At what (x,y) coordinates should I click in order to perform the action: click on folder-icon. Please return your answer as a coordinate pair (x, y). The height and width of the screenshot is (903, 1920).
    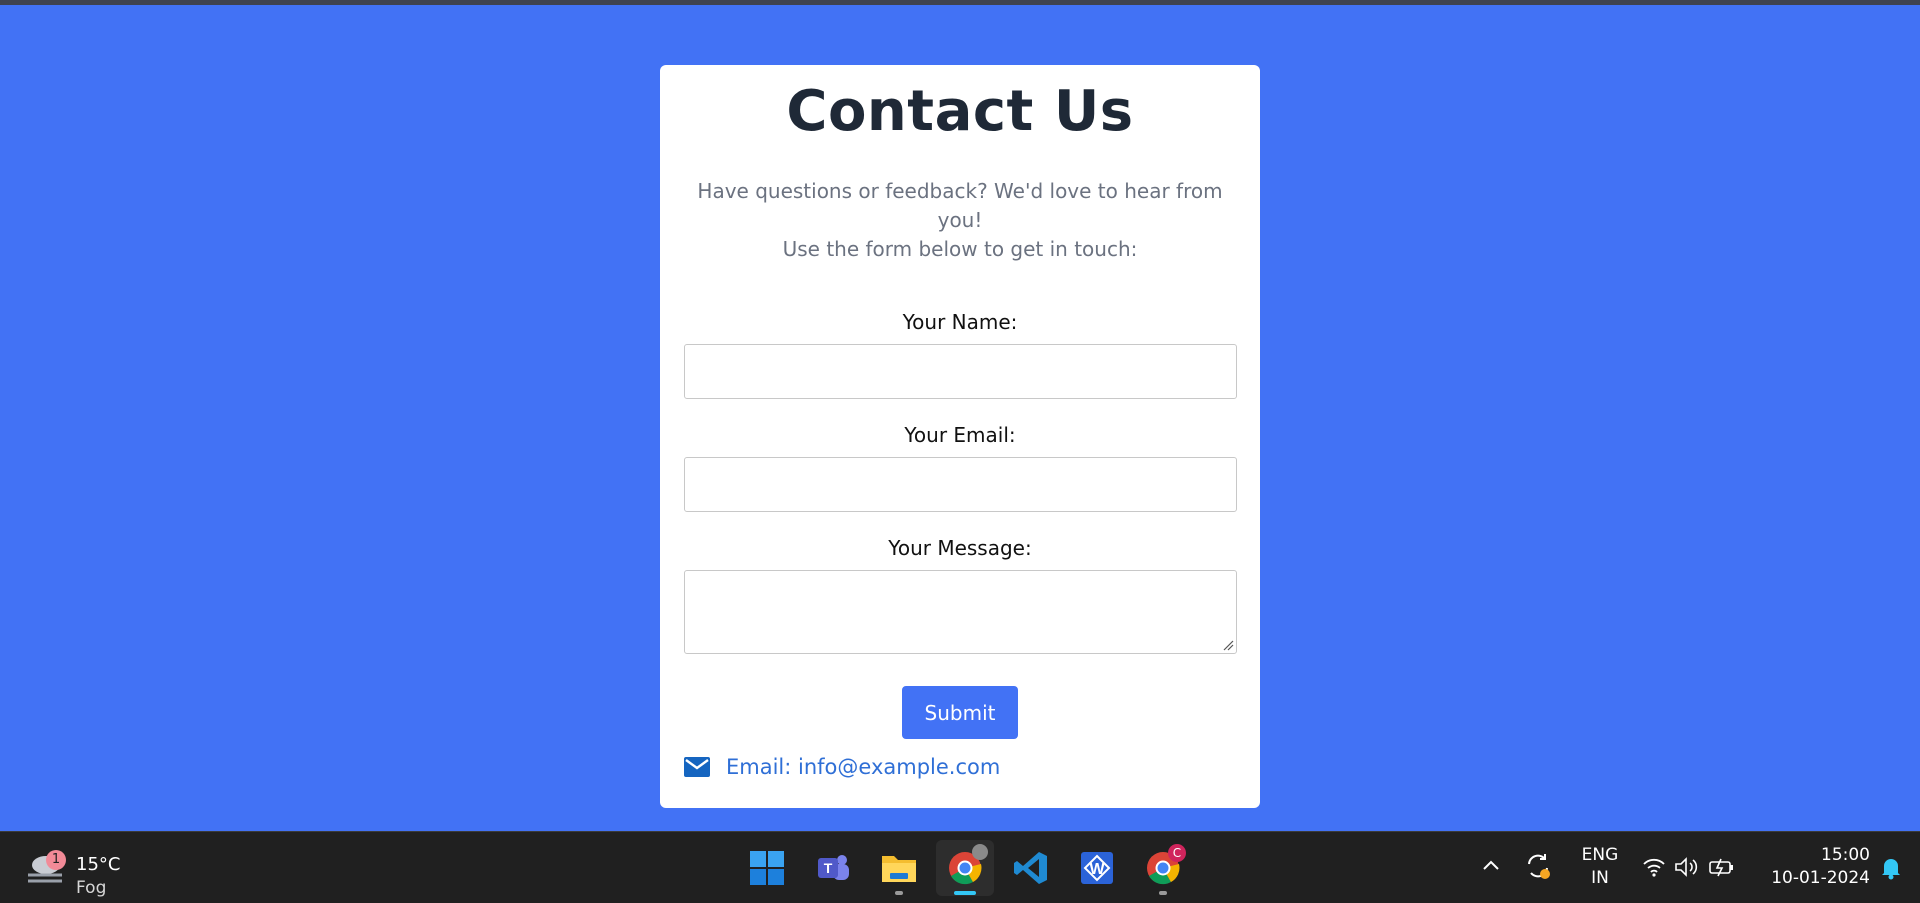
    Looking at the image, I should click on (899, 869).